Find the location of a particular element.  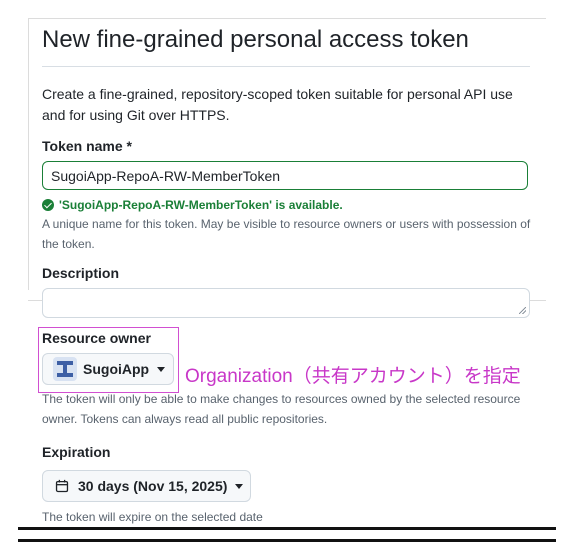

panel-frame-left is located at coordinates (28, 154).